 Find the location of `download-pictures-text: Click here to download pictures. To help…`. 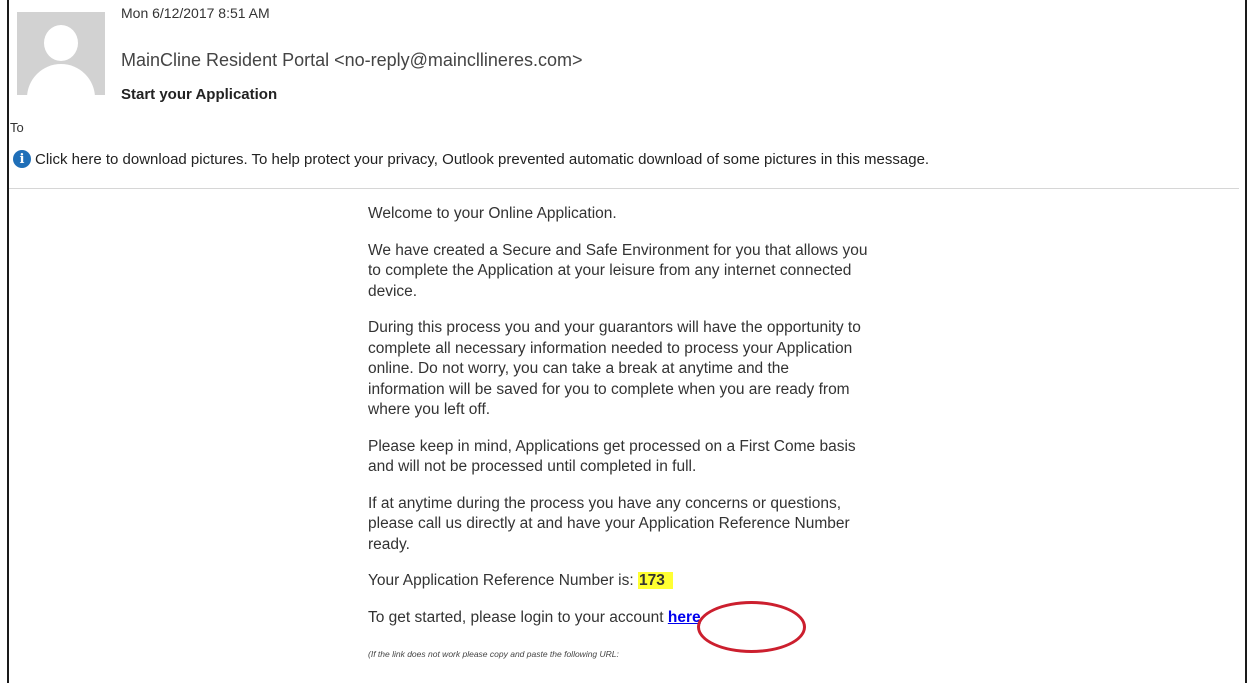

download-pictures-text: Click here to download pictures. To help… is located at coordinates (482, 159).